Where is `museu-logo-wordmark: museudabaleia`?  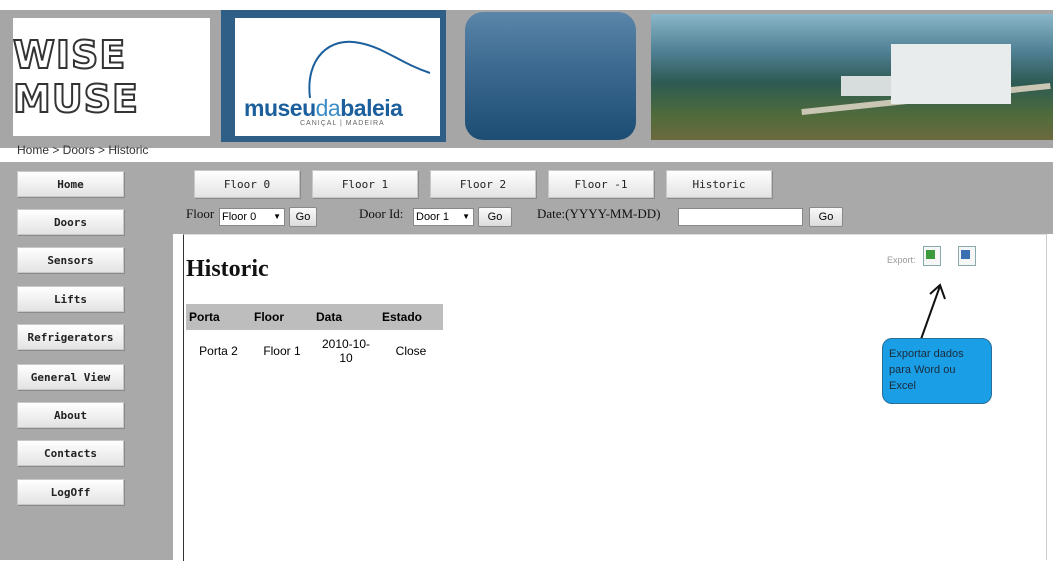 museu-logo-wordmark: museudabaleia is located at coordinates (323, 108).